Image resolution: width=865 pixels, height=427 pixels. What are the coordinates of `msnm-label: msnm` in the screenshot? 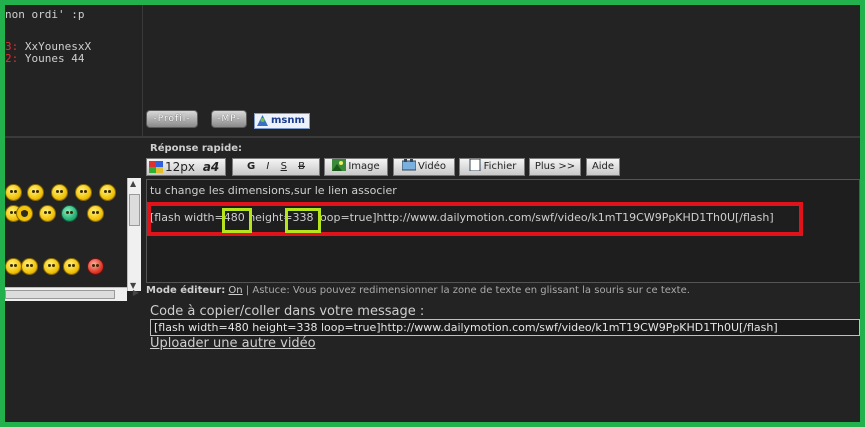 It's located at (288, 120).